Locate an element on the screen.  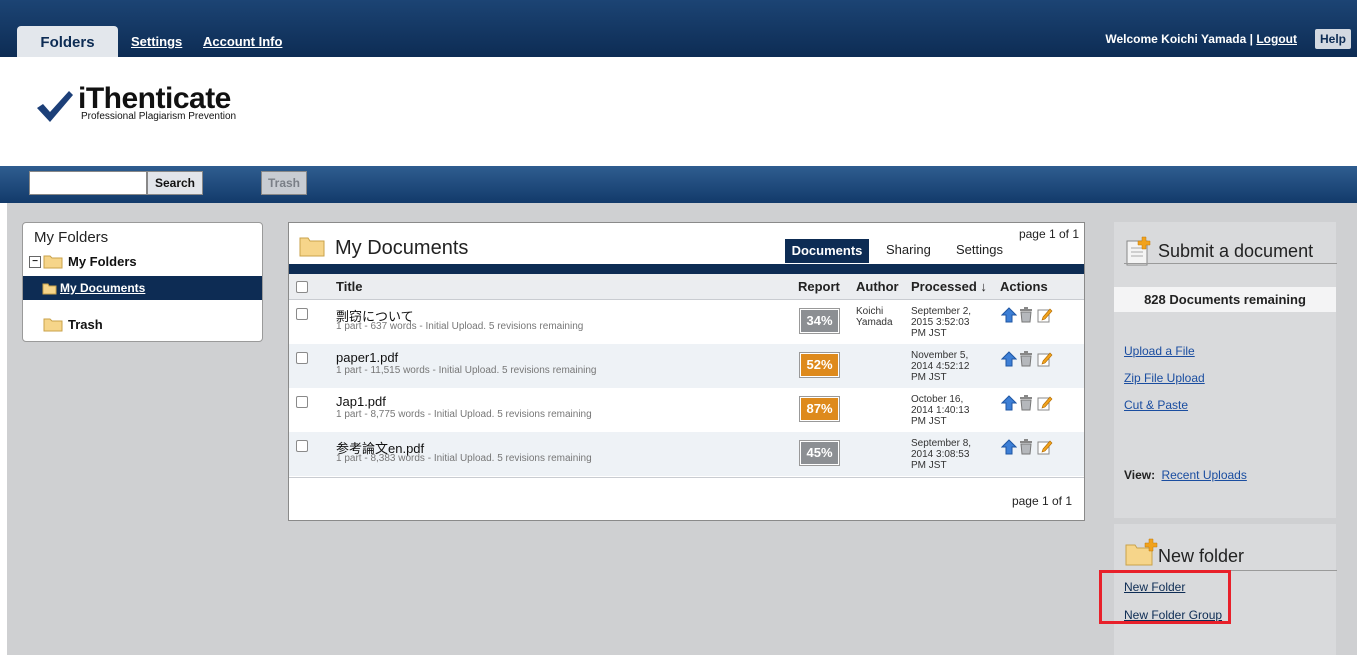
tree-item-trash: Trash is located at coordinates (142, 325).